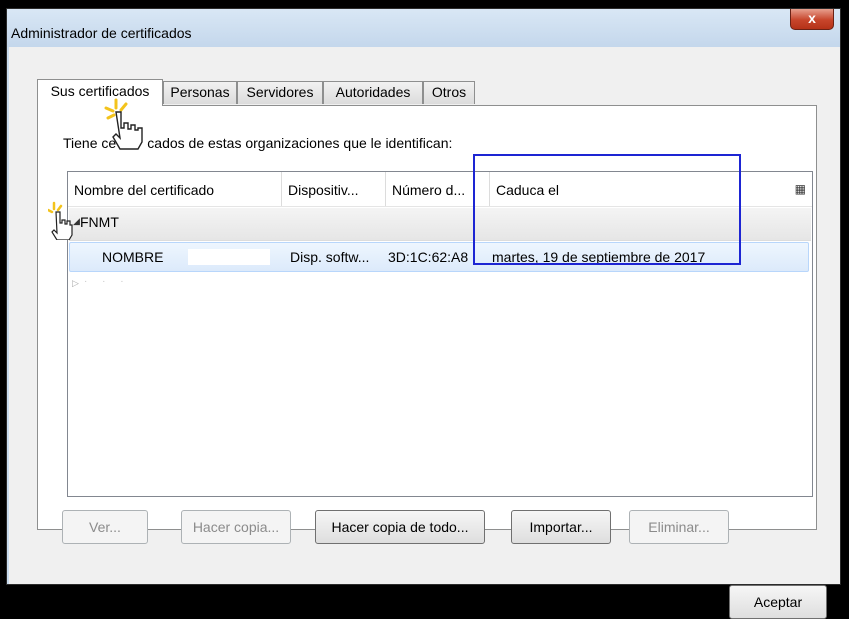 The height and width of the screenshot is (619, 849). Describe the element at coordinates (99, 222) in the screenshot. I see `group-label: FNMT` at that location.